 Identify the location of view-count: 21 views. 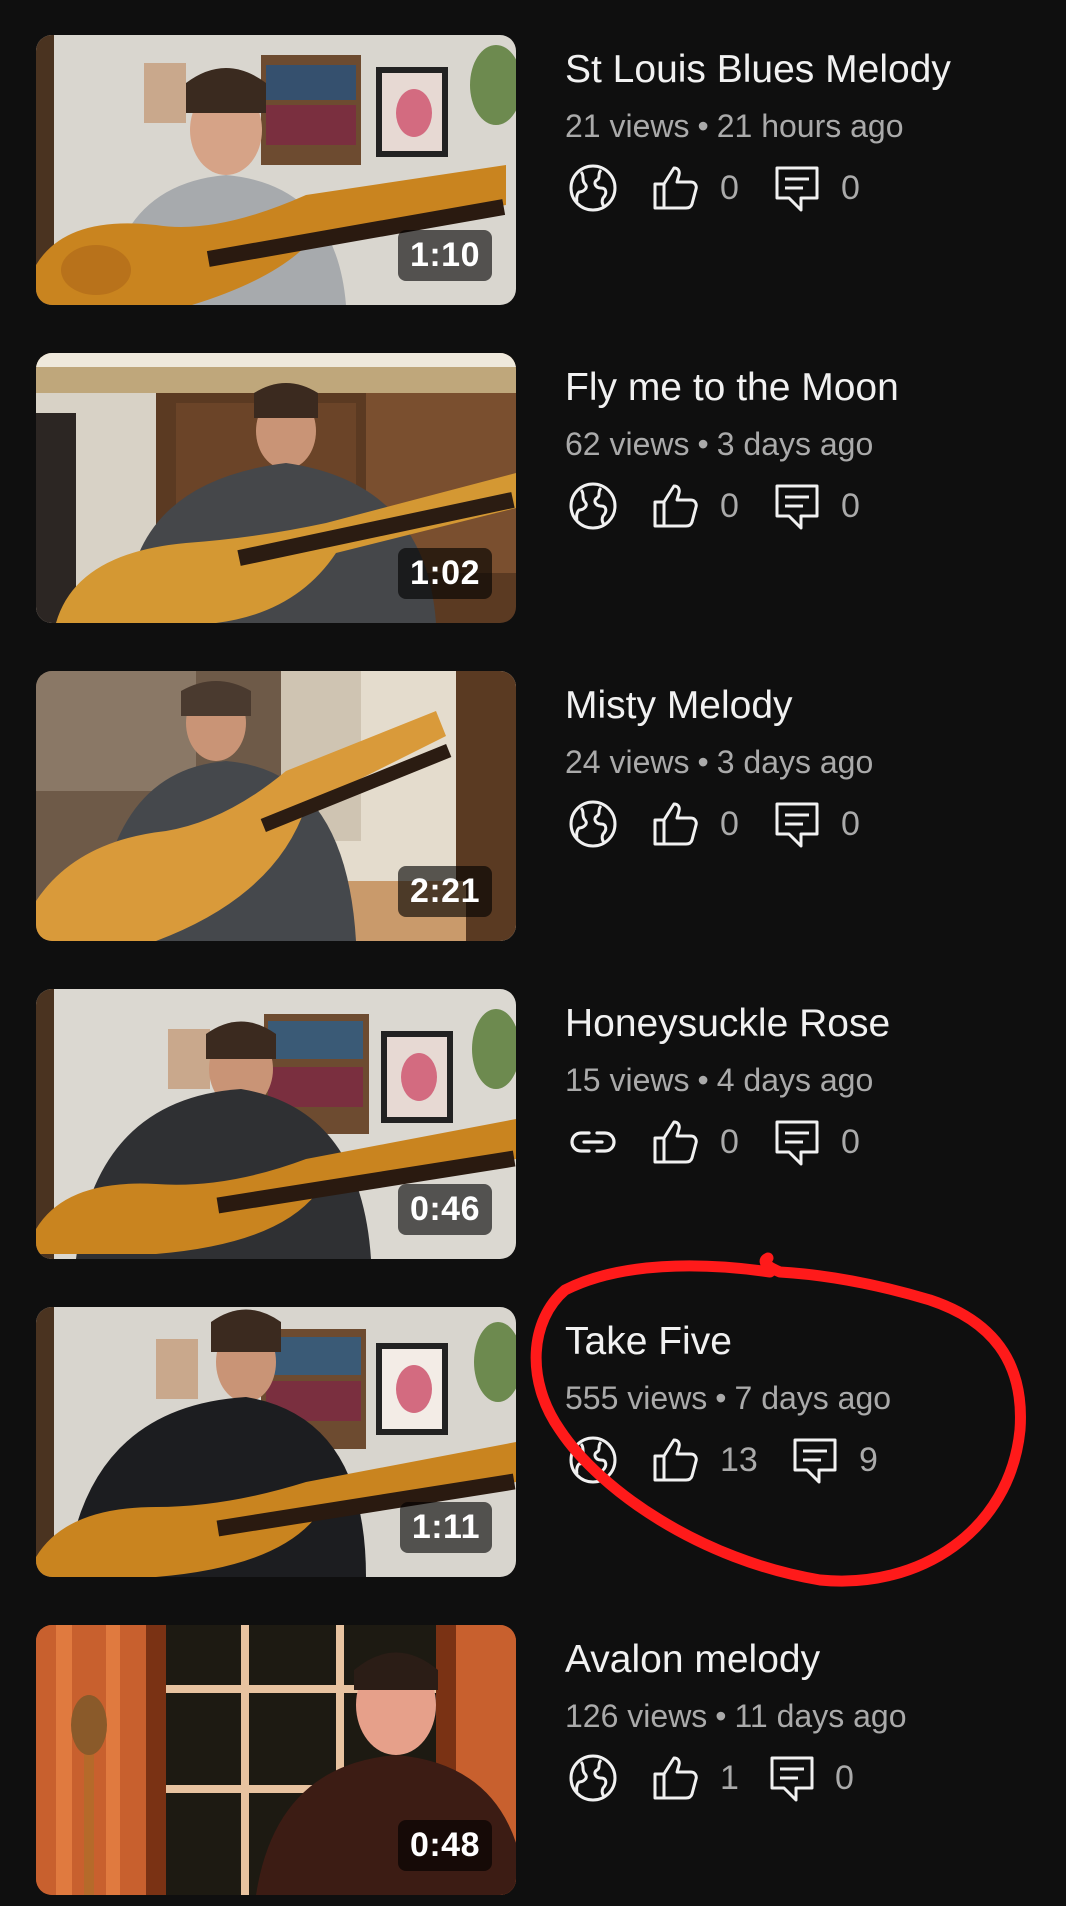
(627, 126).